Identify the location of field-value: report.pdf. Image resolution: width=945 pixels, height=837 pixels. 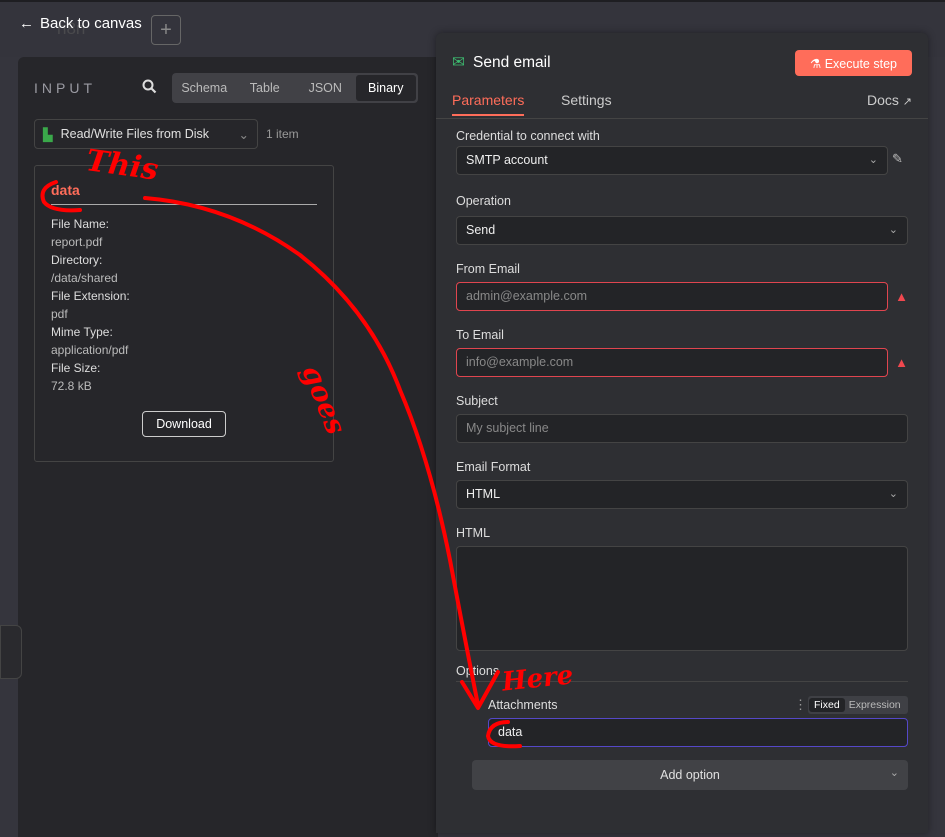
(77, 242).